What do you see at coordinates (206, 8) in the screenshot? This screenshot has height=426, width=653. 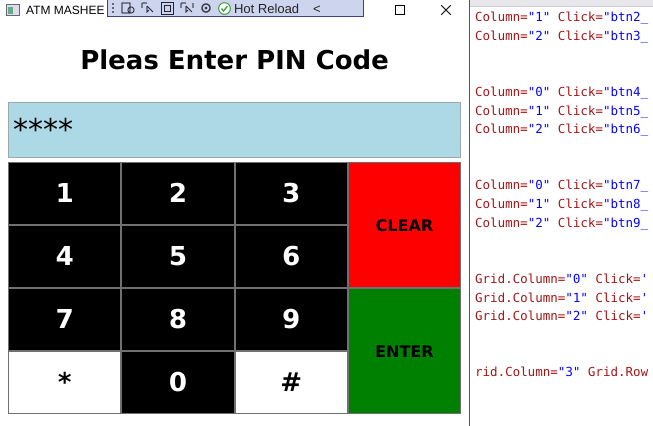 I see `gear-icon` at bounding box center [206, 8].